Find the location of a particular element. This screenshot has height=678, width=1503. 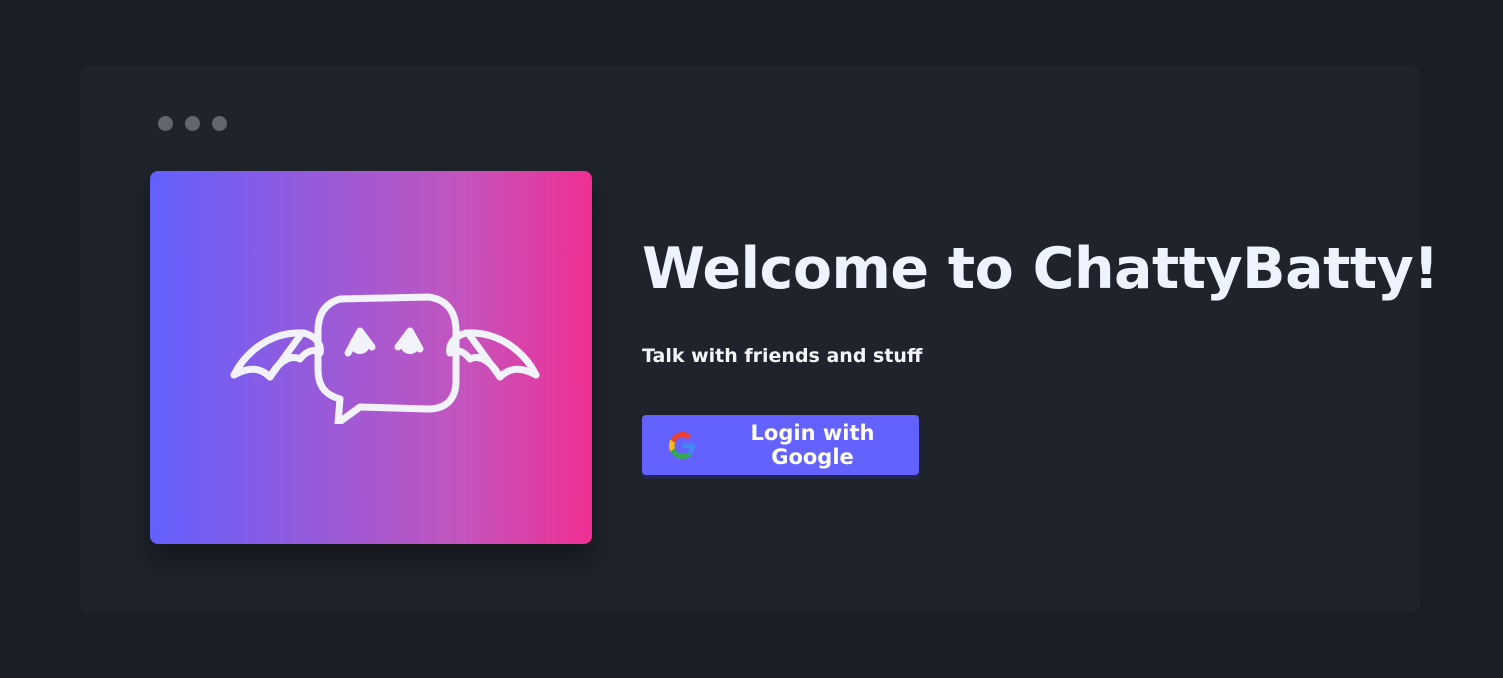

google-icon is located at coordinates (682, 445).